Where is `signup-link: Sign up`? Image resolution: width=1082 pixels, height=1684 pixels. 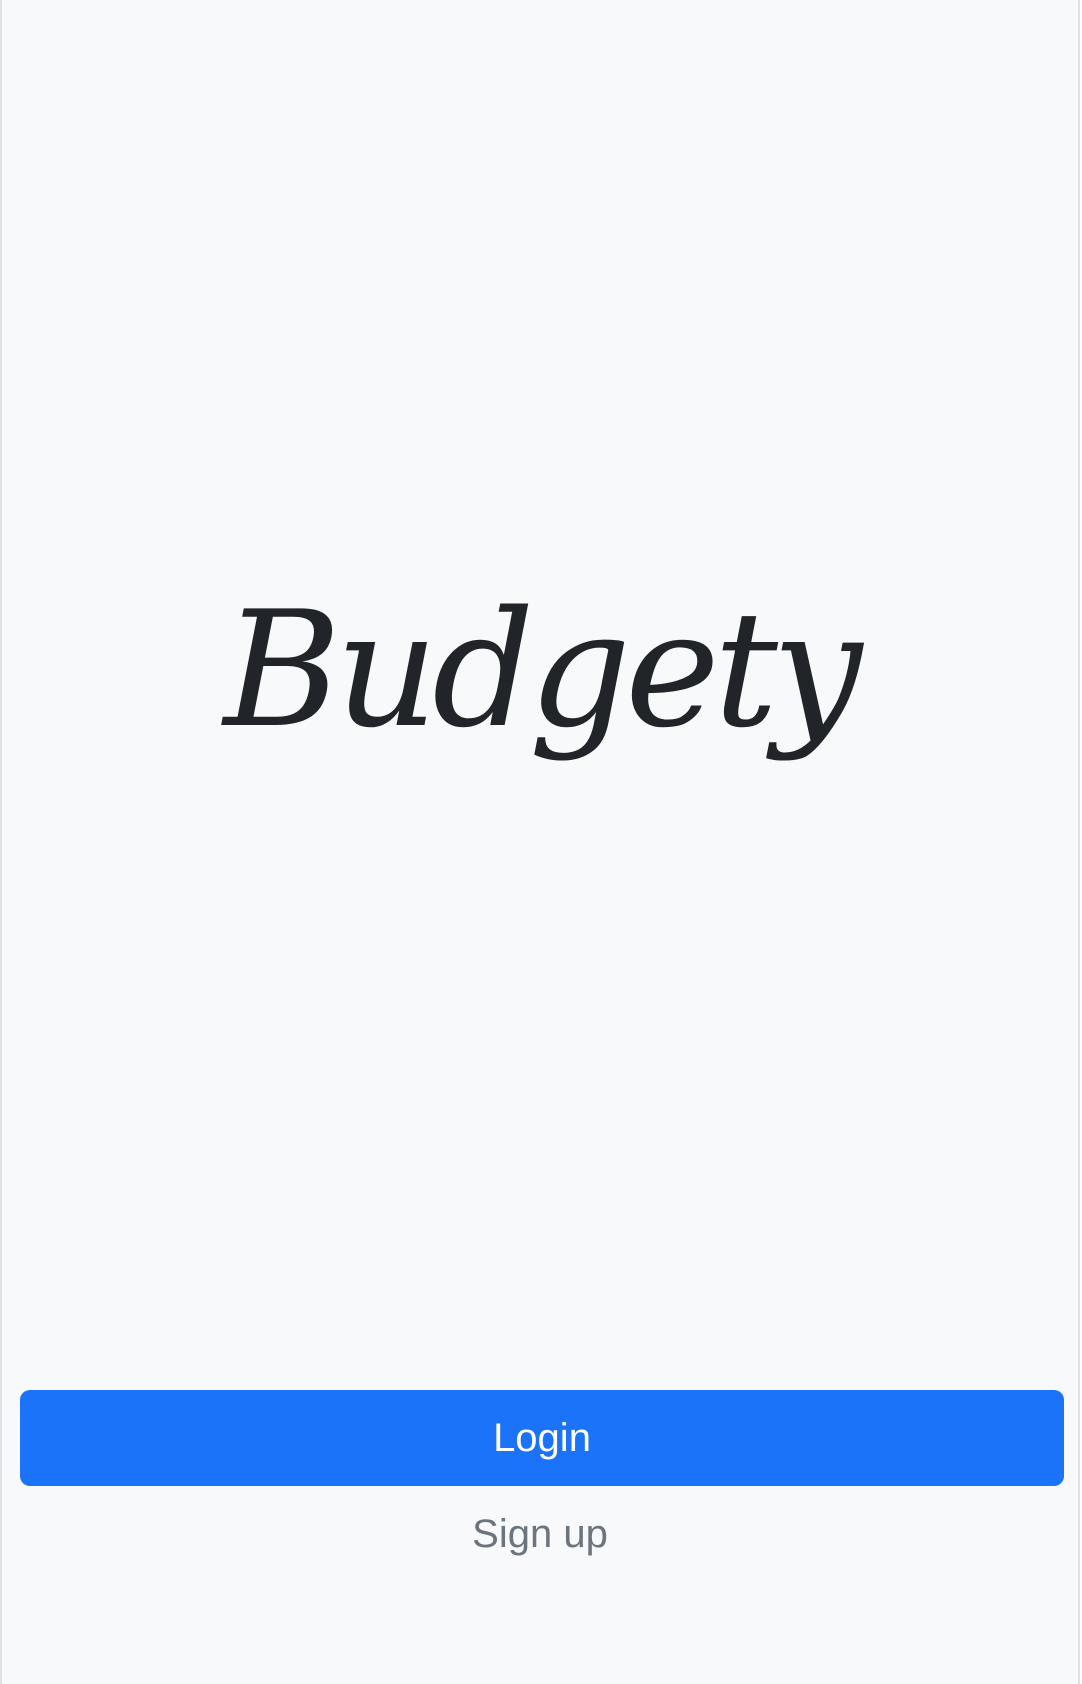 signup-link: Sign up is located at coordinates (540, 1534).